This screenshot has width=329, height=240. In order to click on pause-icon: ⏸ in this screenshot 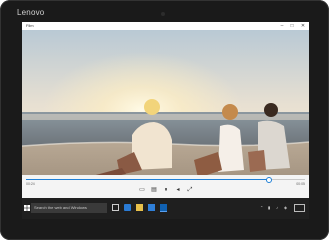, I will do `click(166, 190)`.